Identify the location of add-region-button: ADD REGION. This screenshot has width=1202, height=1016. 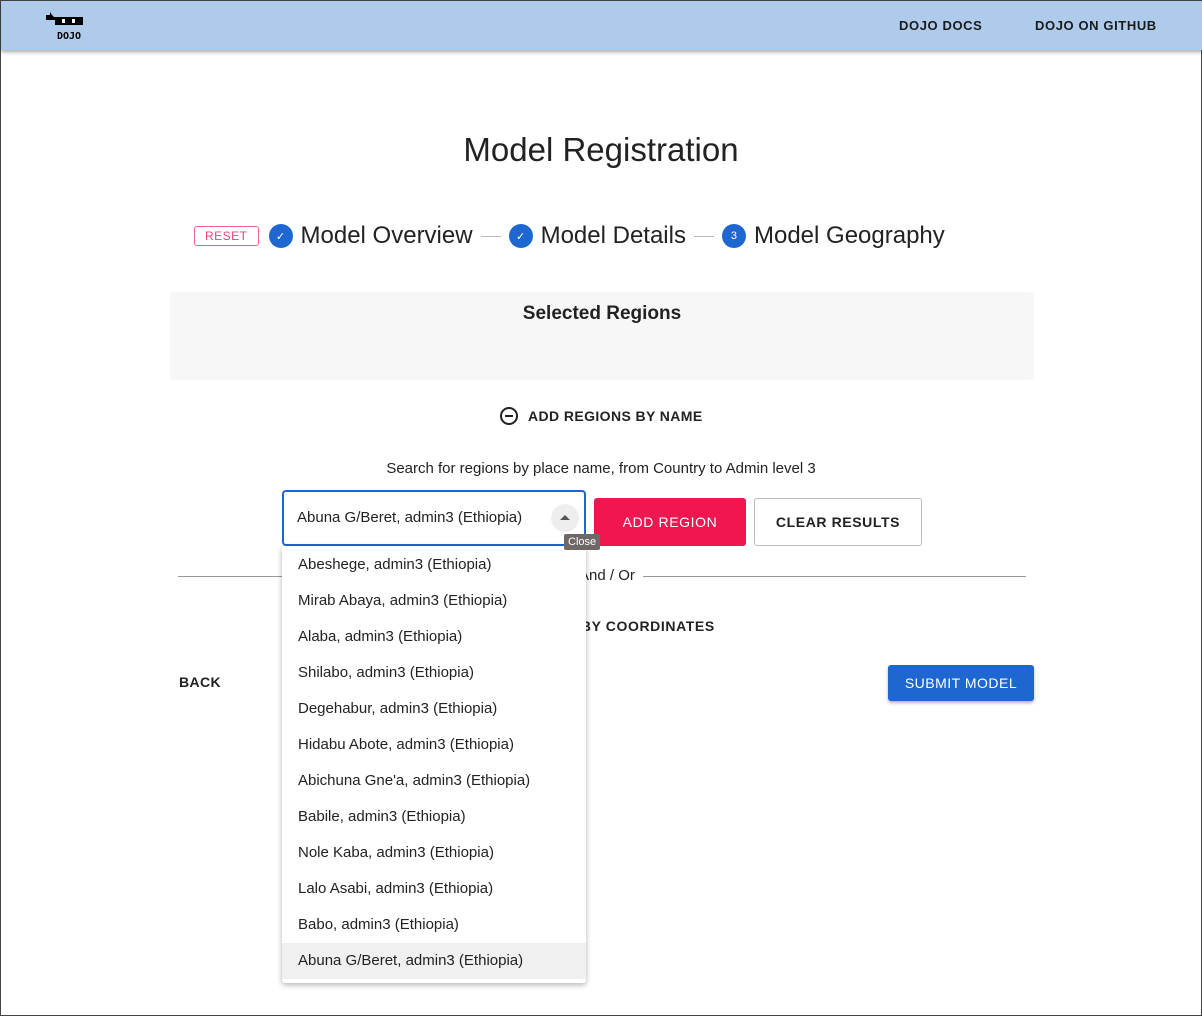
(670, 522).